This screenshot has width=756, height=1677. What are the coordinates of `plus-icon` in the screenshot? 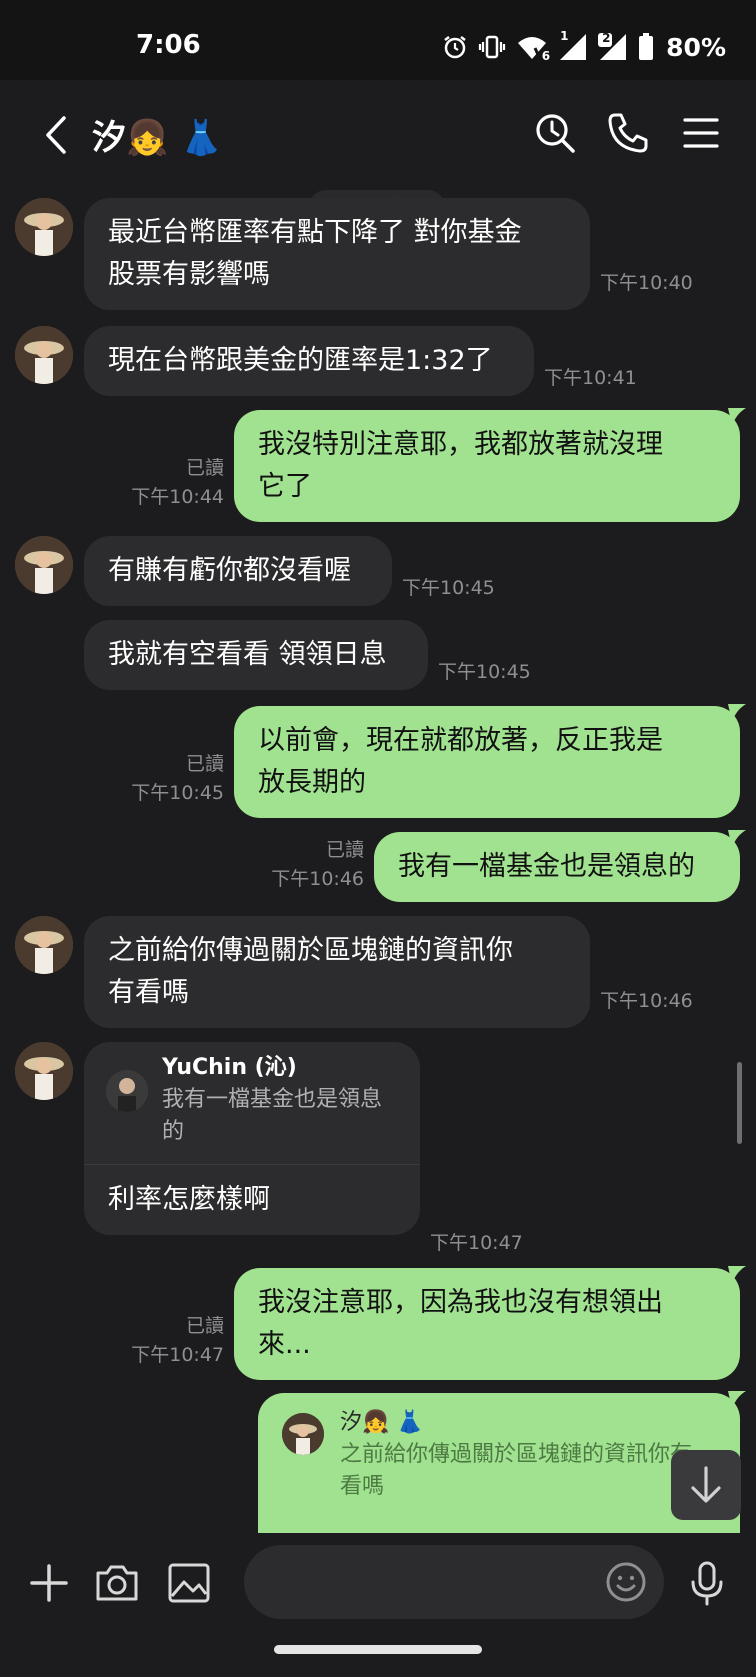 It's located at (49, 1583).